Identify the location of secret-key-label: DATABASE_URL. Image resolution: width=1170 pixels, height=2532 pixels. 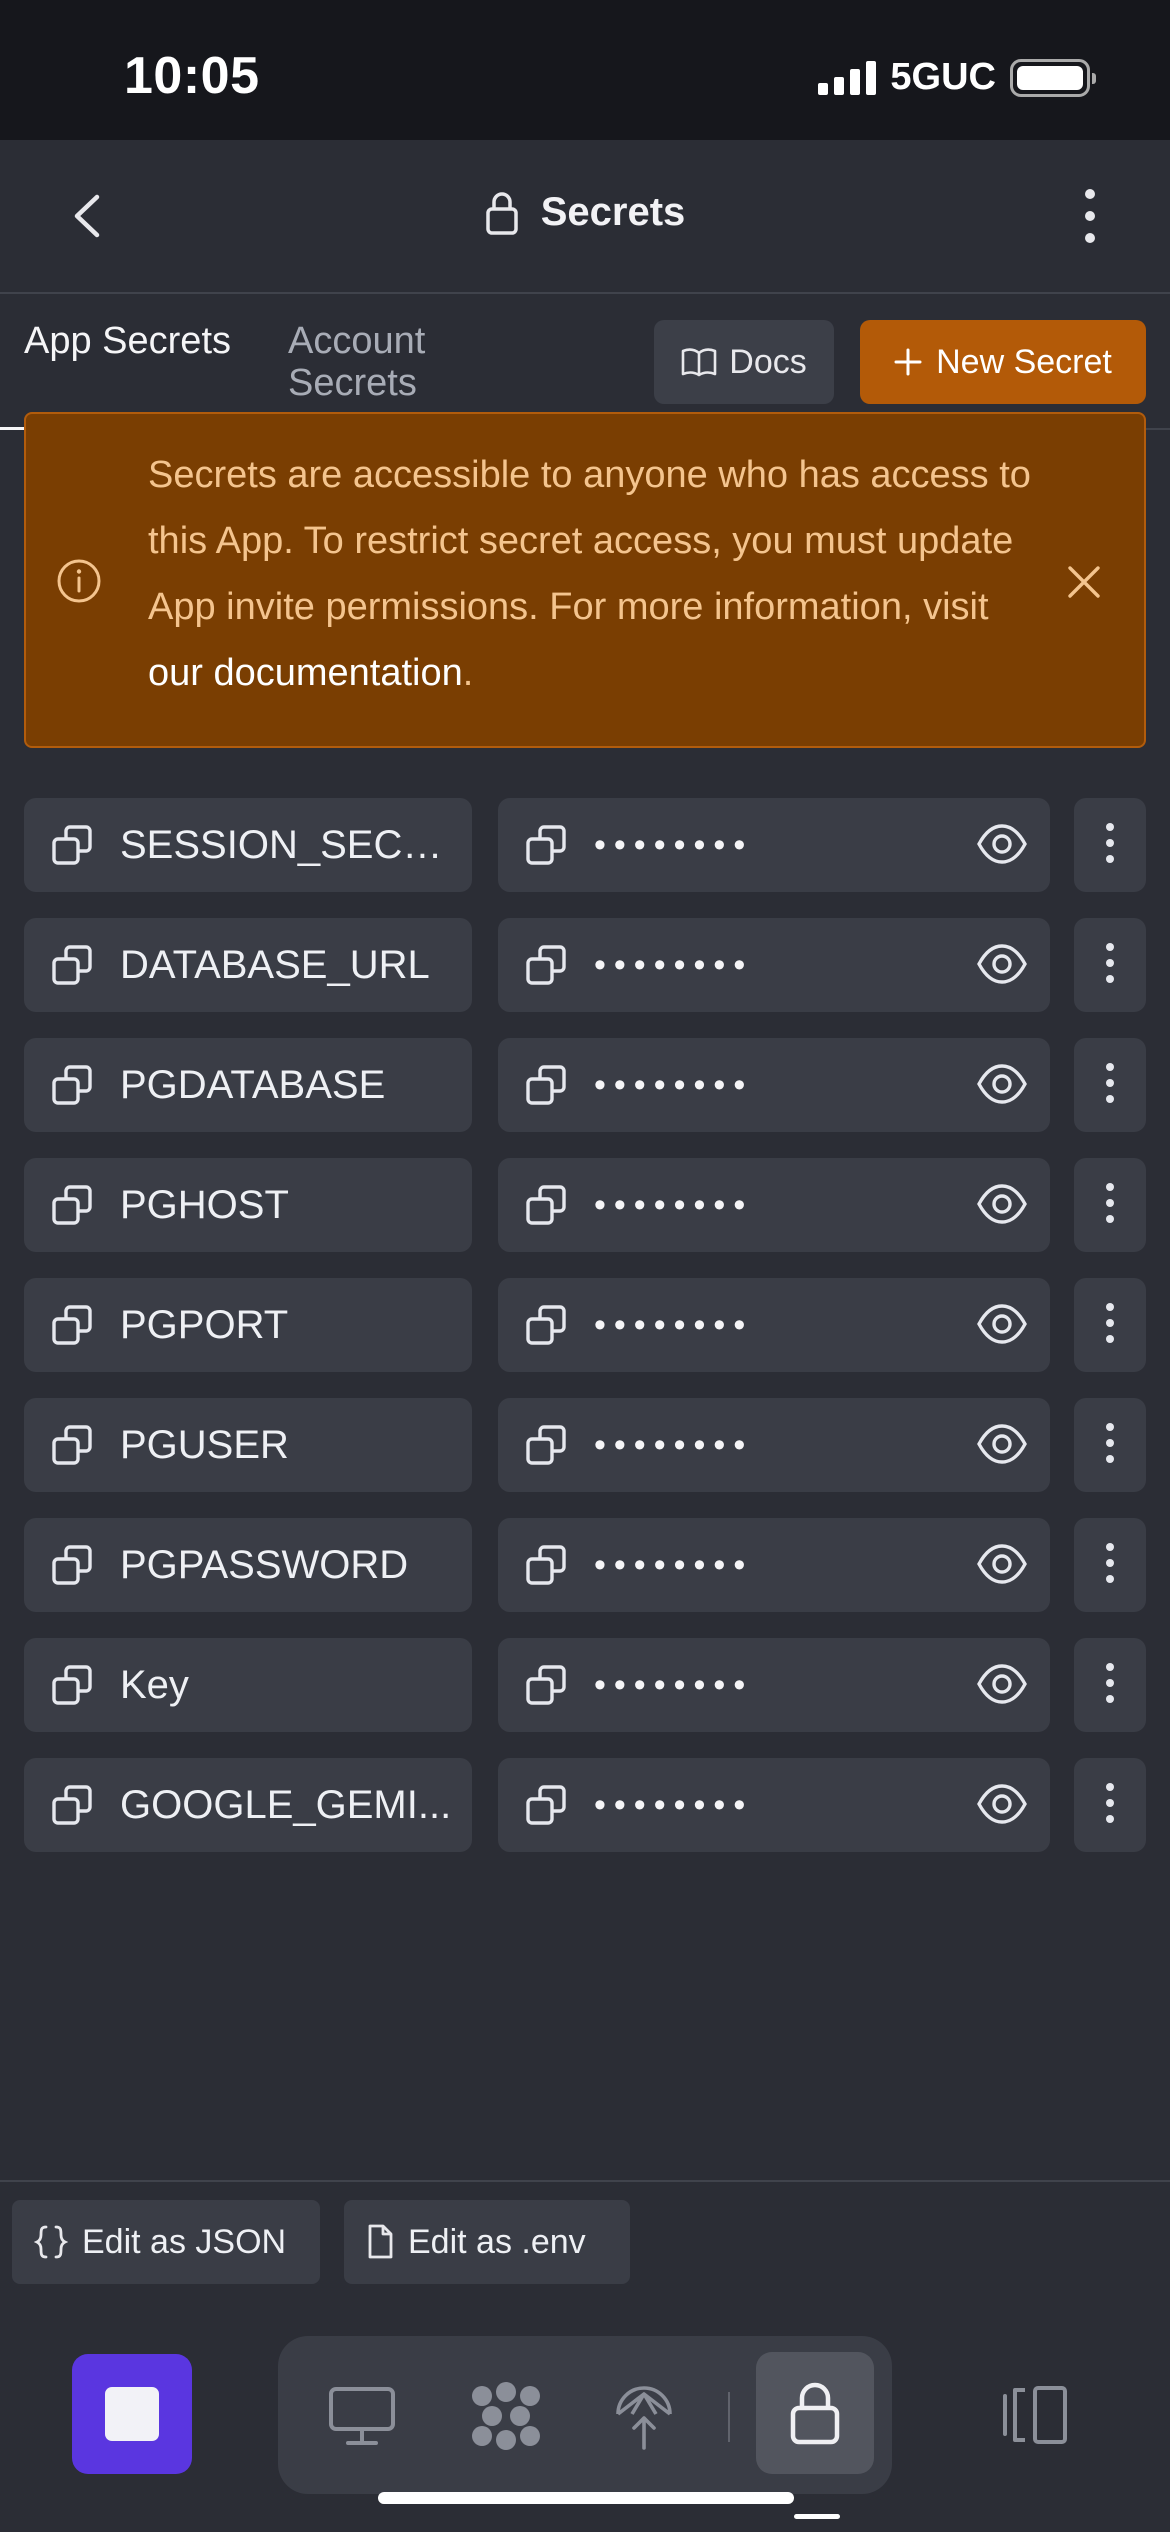
(275, 964).